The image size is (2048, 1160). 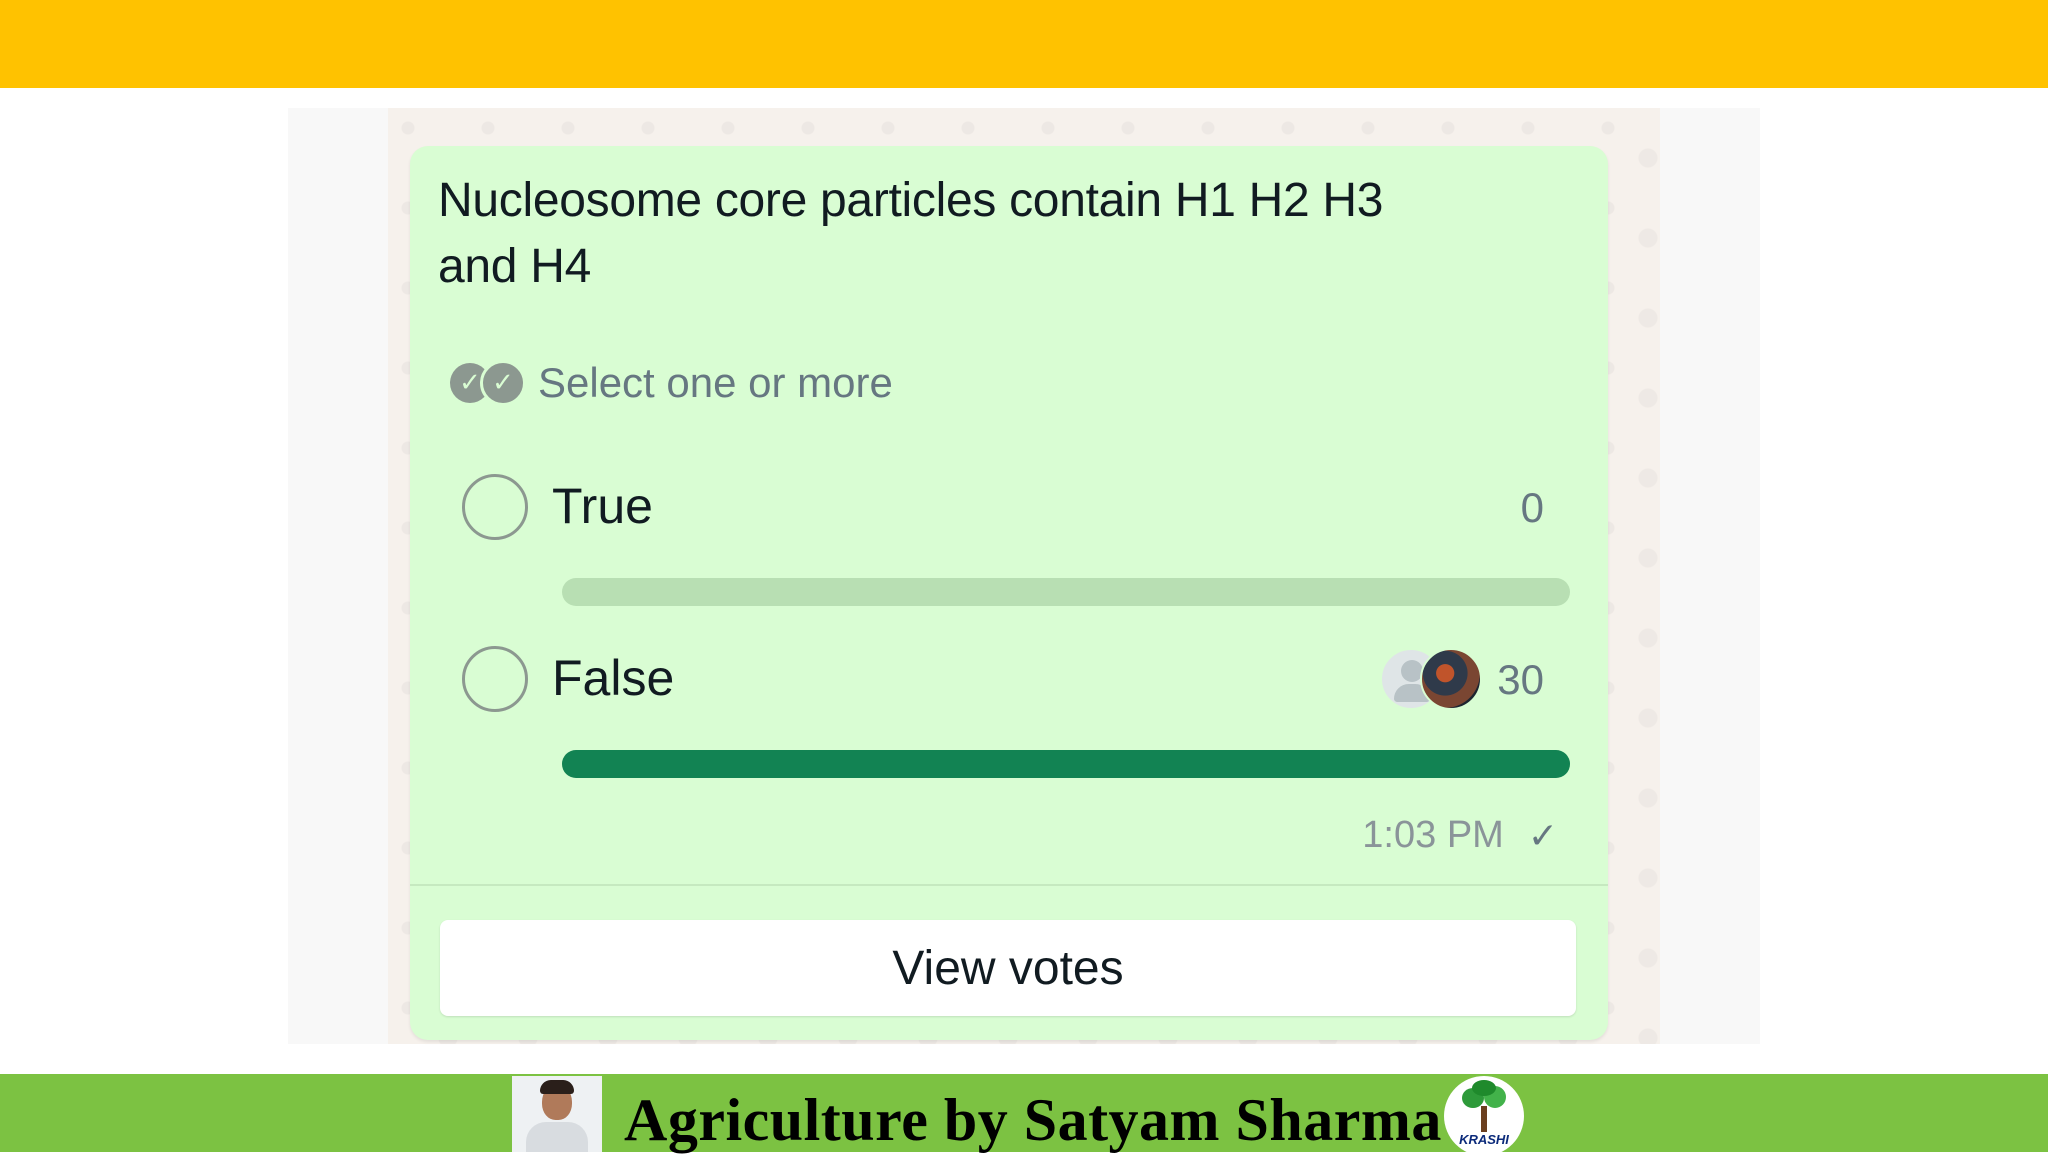 I want to click on view-votes-button: View votes, so click(x=1008, y=968).